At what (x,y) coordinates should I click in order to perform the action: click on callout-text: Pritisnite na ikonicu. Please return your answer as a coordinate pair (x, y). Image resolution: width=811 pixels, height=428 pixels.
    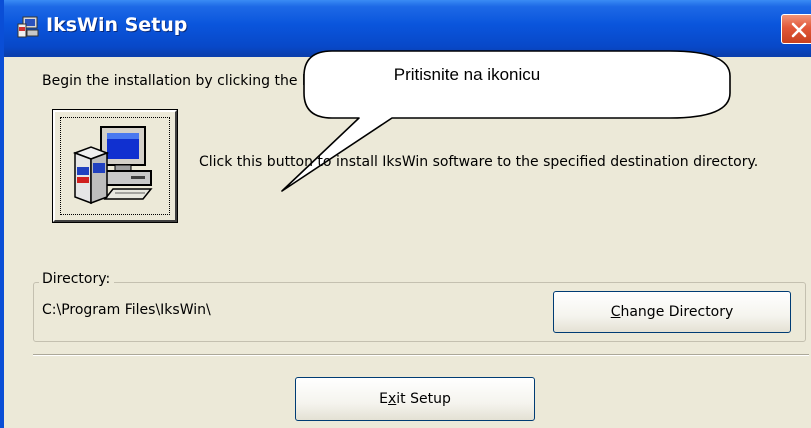
    Looking at the image, I should click on (467, 74).